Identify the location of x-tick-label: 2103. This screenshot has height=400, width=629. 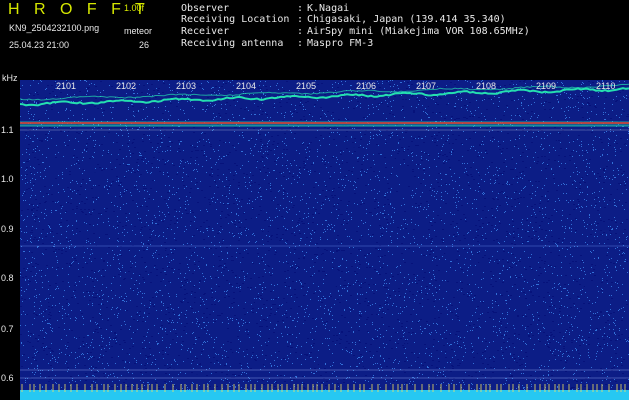
(186, 86).